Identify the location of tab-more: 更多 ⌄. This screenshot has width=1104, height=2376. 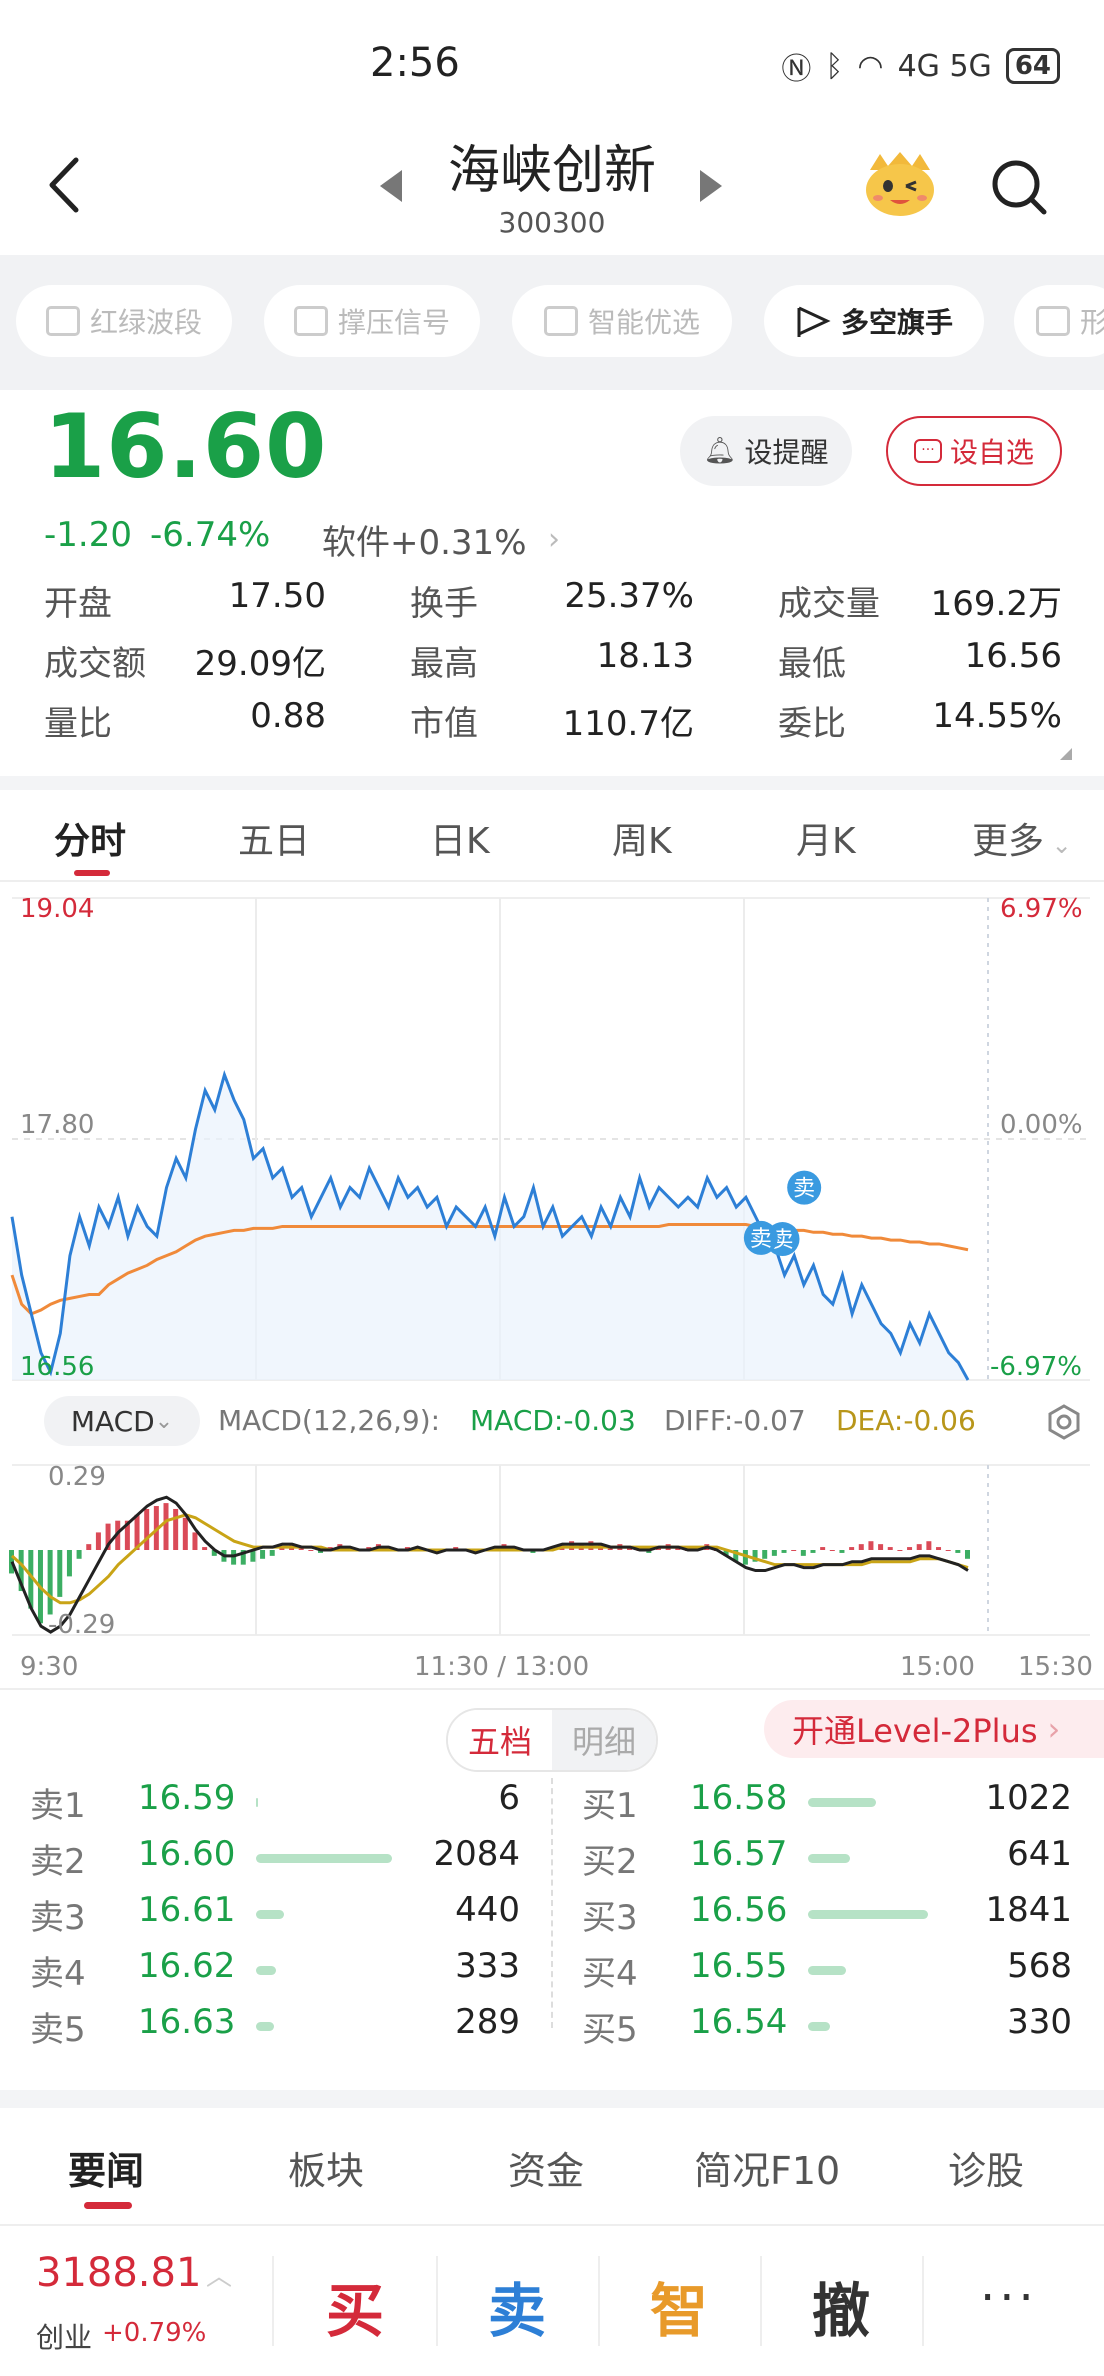
(1022, 838).